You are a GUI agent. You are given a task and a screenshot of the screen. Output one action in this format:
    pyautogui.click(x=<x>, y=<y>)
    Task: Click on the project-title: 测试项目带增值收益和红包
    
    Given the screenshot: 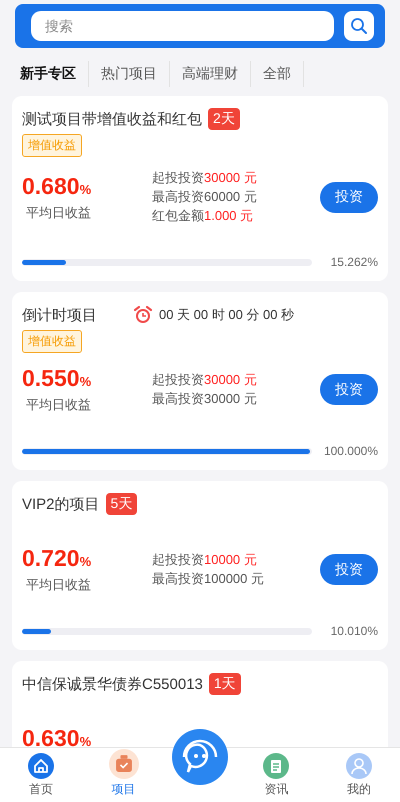 What is the action you would take?
    pyautogui.click(x=112, y=119)
    